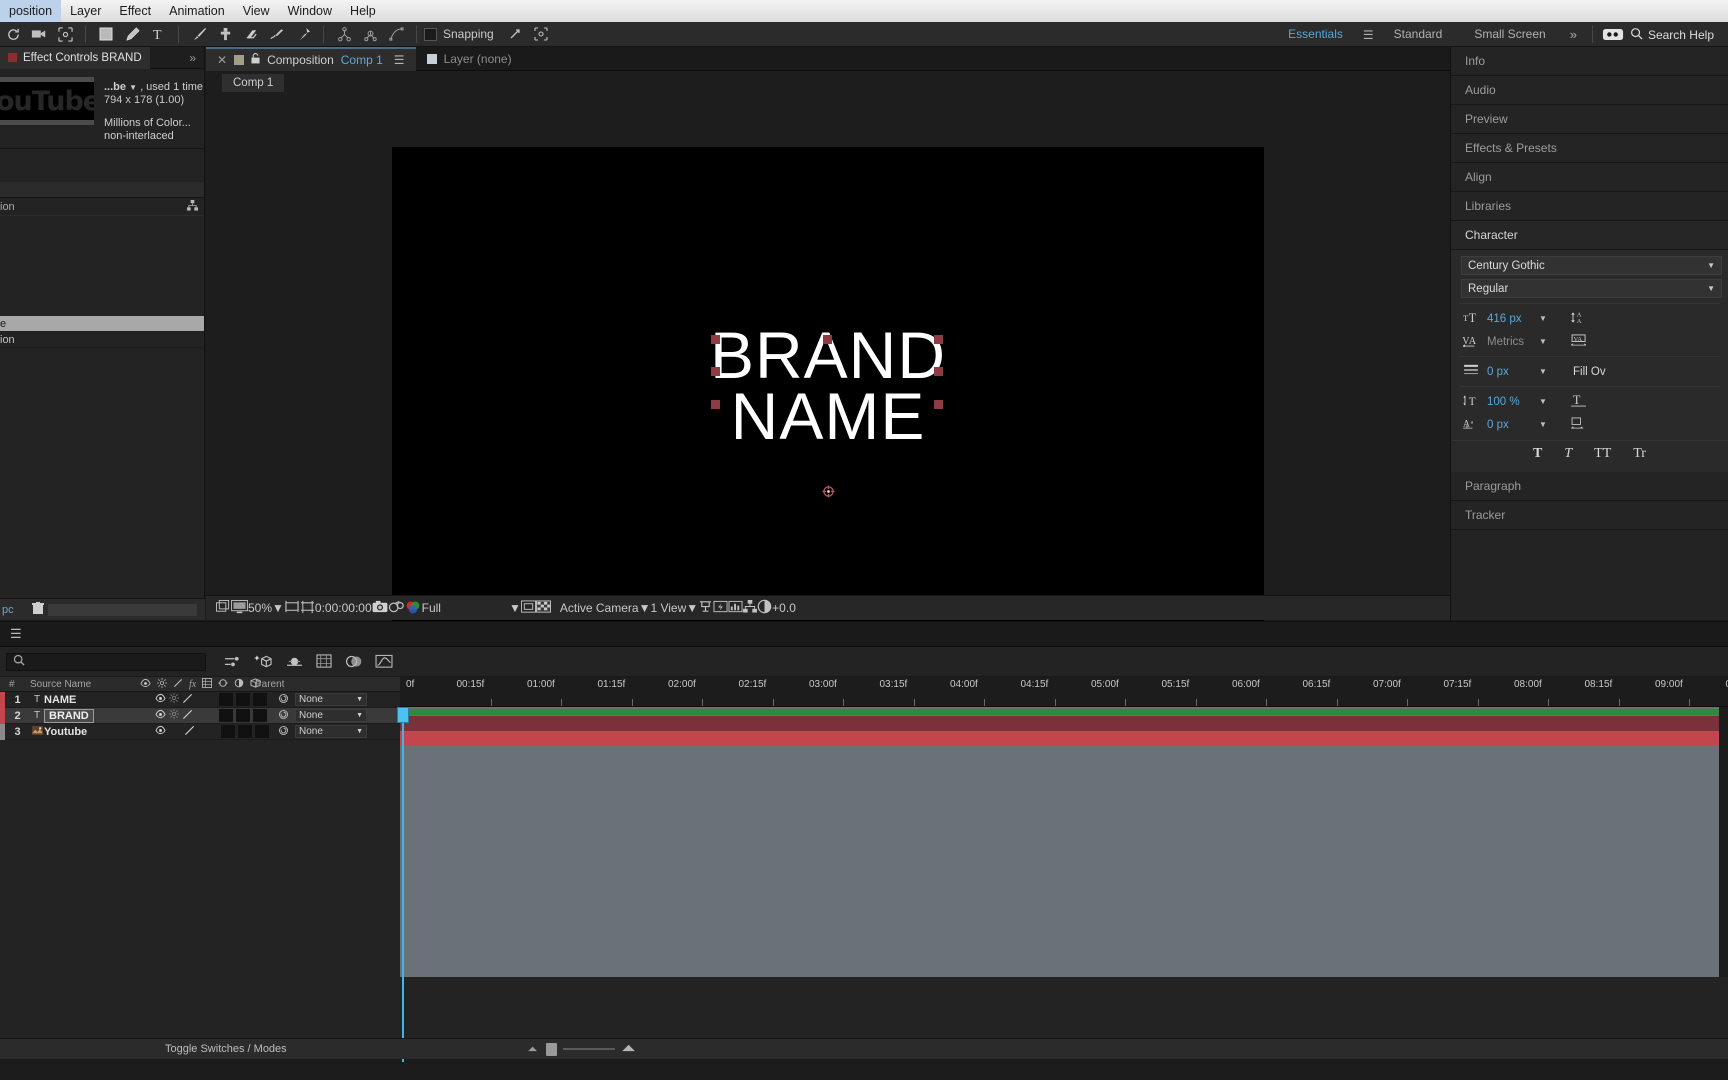 The image size is (1728, 1080). I want to click on snap-arrow-icon, so click(515, 34).